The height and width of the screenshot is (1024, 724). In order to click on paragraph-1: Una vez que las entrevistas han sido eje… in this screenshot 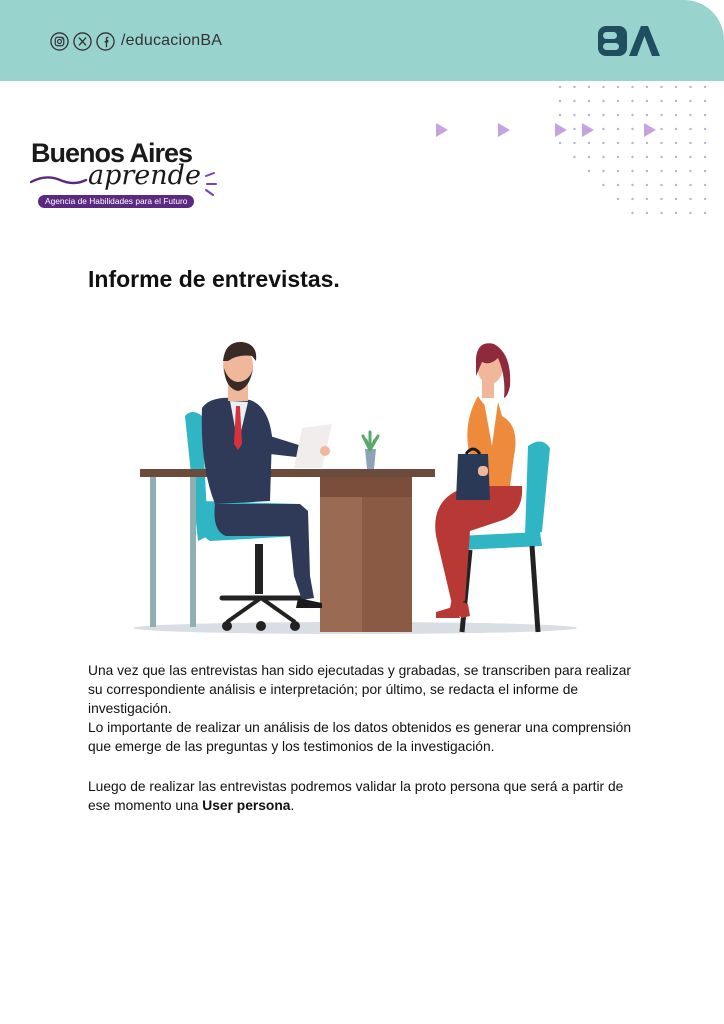, I will do `click(359, 689)`.